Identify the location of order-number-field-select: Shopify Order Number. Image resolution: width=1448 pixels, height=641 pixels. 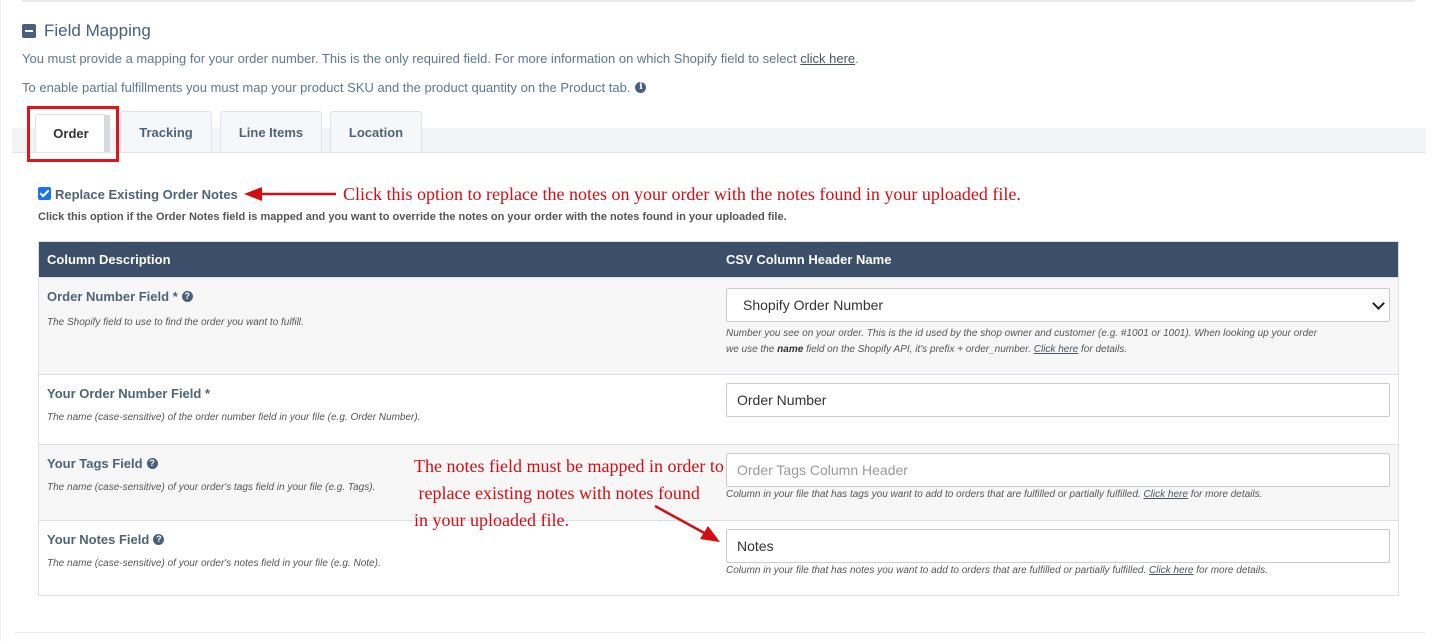
(1058, 305).